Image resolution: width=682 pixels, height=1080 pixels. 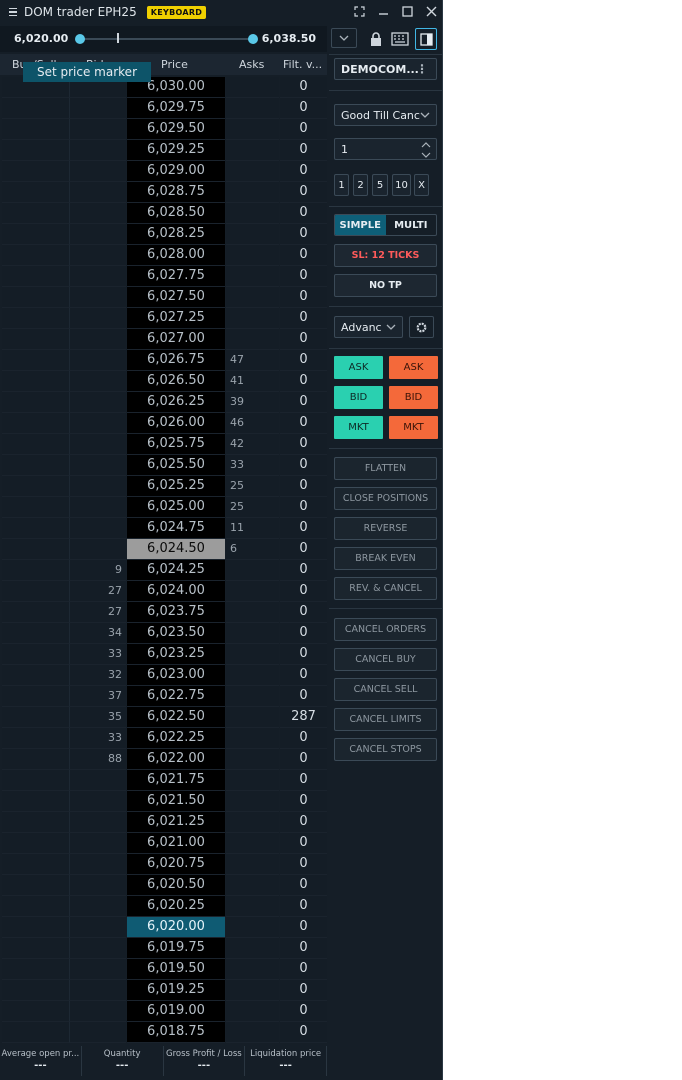 I want to click on range-track, so click(x=166, y=39).